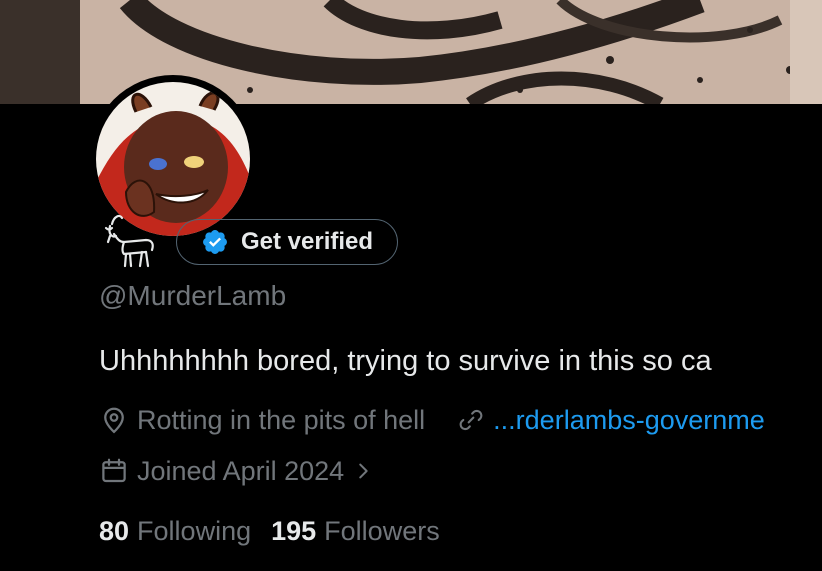 The image size is (822, 571). What do you see at coordinates (382, 530) in the screenshot?
I see `followers-label: Followers` at bounding box center [382, 530].